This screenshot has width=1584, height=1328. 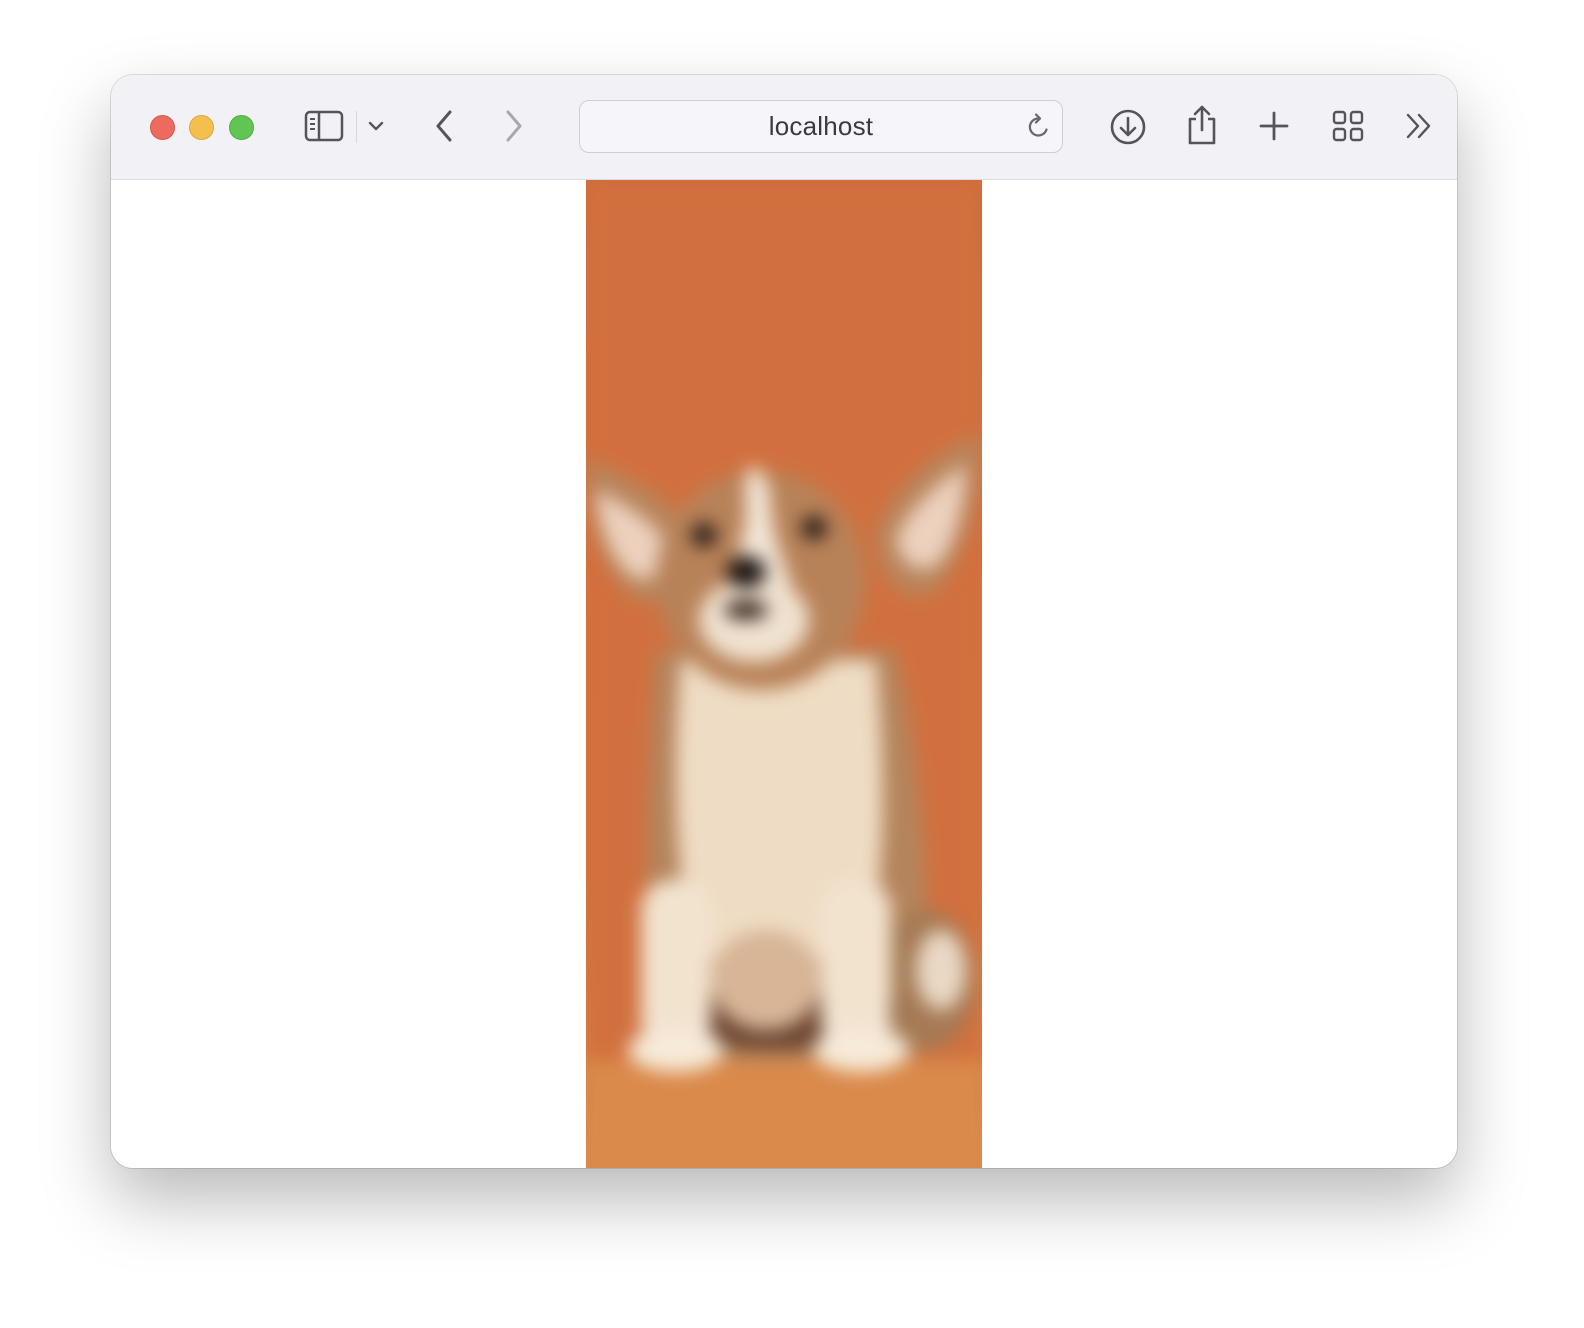 I want to click on chevron-left-icon, so click(x=444, y=126).